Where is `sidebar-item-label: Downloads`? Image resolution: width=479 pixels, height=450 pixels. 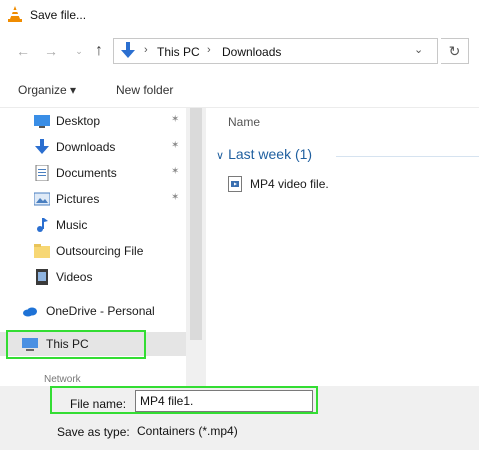 sidebar-item-label: Downloads is located at coordinates (86, 147).